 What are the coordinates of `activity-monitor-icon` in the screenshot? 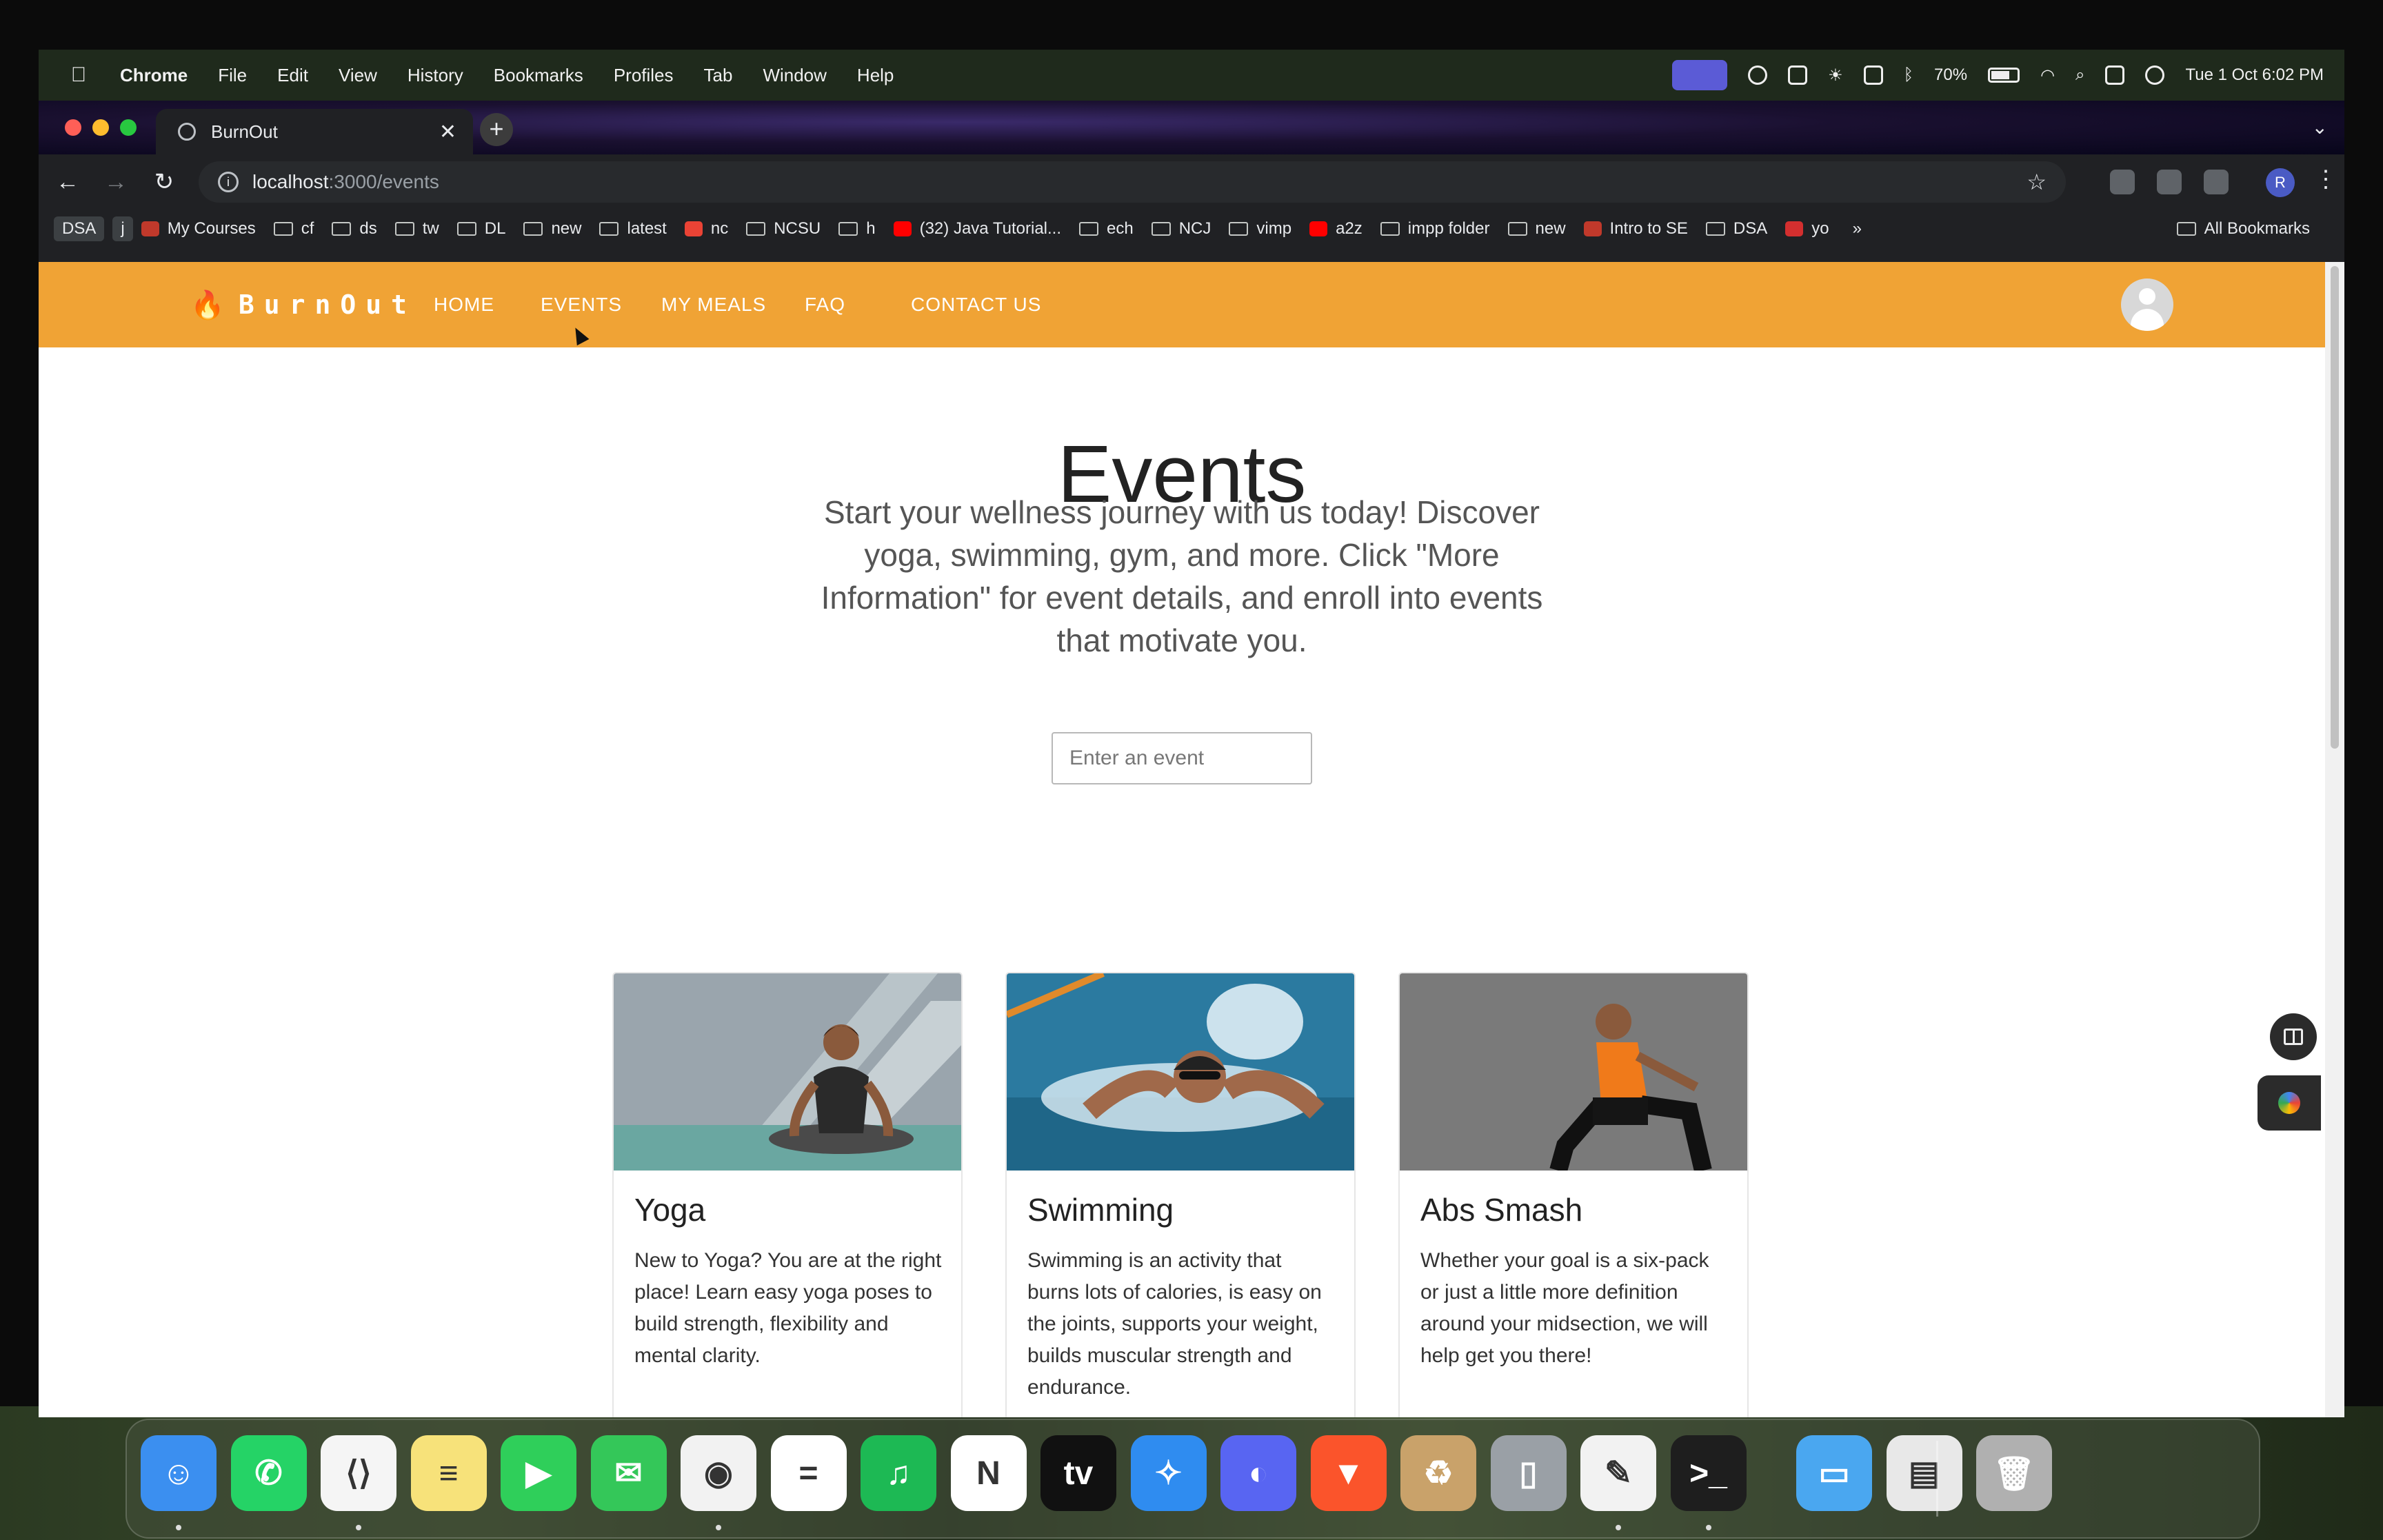 It's located at (1873, 75).